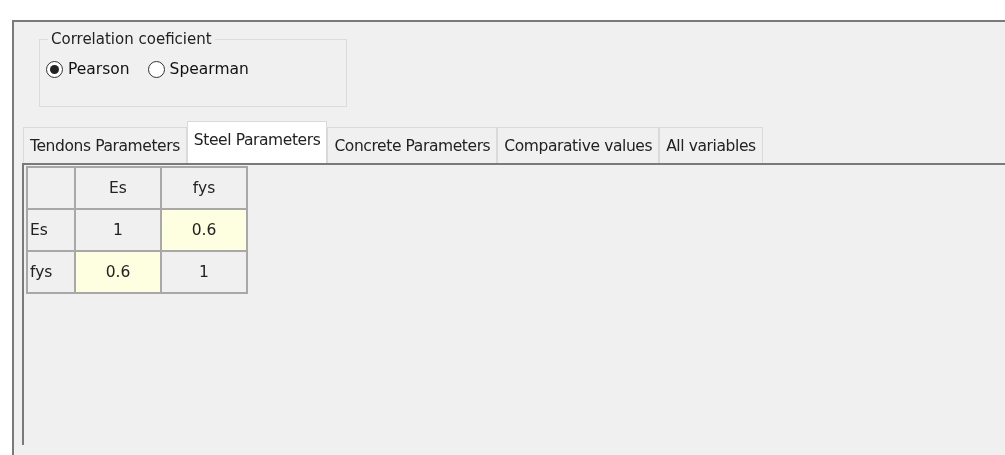 This screenshot has height=455, width=1005. What do you see at coordinates (118, 188) in the screenshot?
I see `column-header: Es` at bounding box center [118, 188].